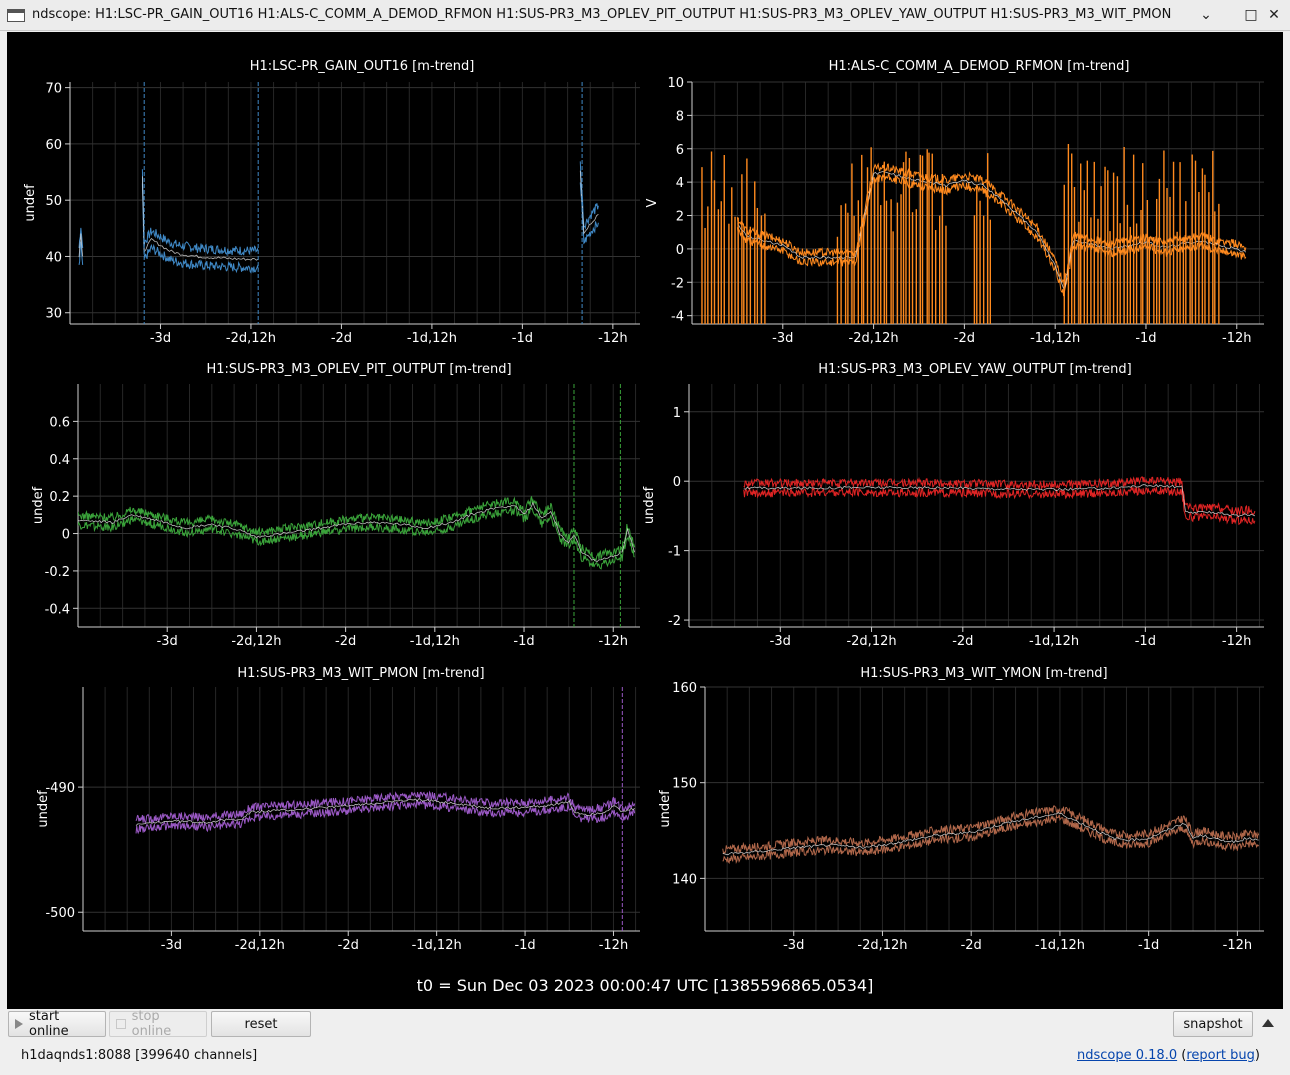 This screenshot has width=1290, height=1075. What do you see at coordinates (680, 217) in the screenshot?
I see `y-tick-label: 2` at bounding box center [680, 217].